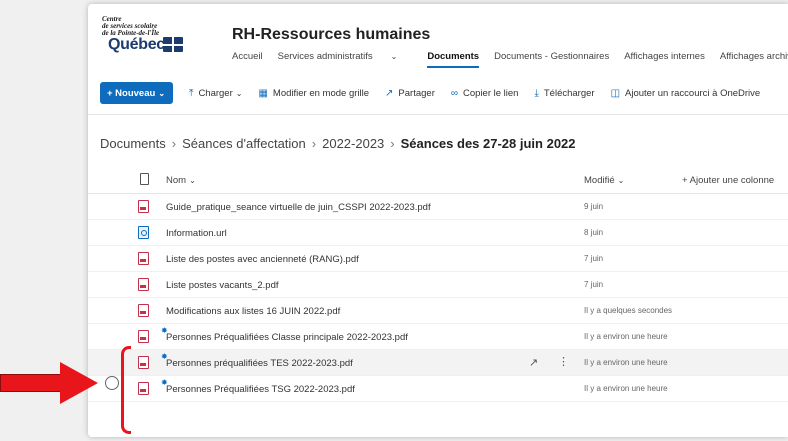 The image size is (788, 441). What do you see at coordinates (244, 143) in the screenshot?
I see `breadcrumb-seances: Séances d'affectation` at bounding box center [244, 143].